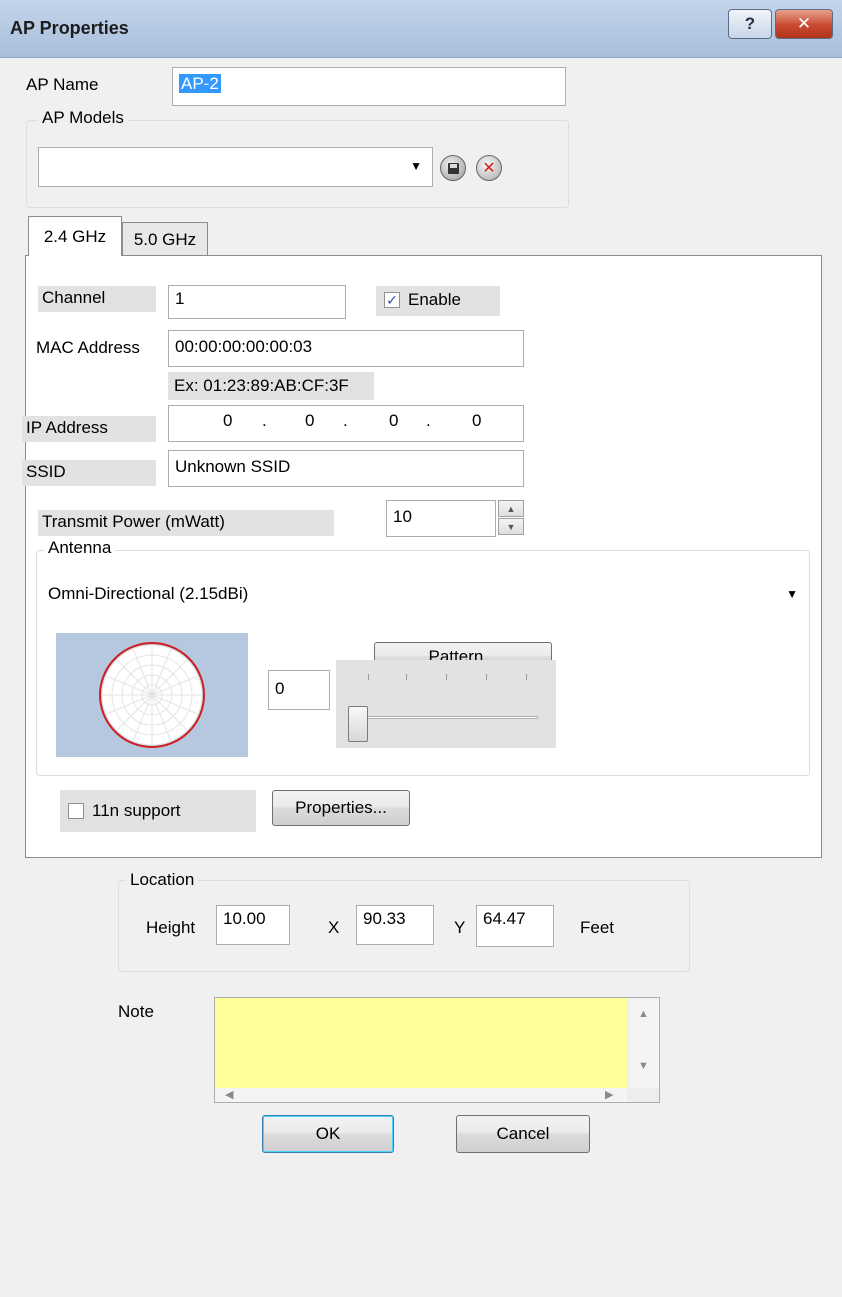 This screenshot has width=842, height=1297. I want to click on ip-address-input: 0 . 0 . 0 . 0, so click(346, 423).